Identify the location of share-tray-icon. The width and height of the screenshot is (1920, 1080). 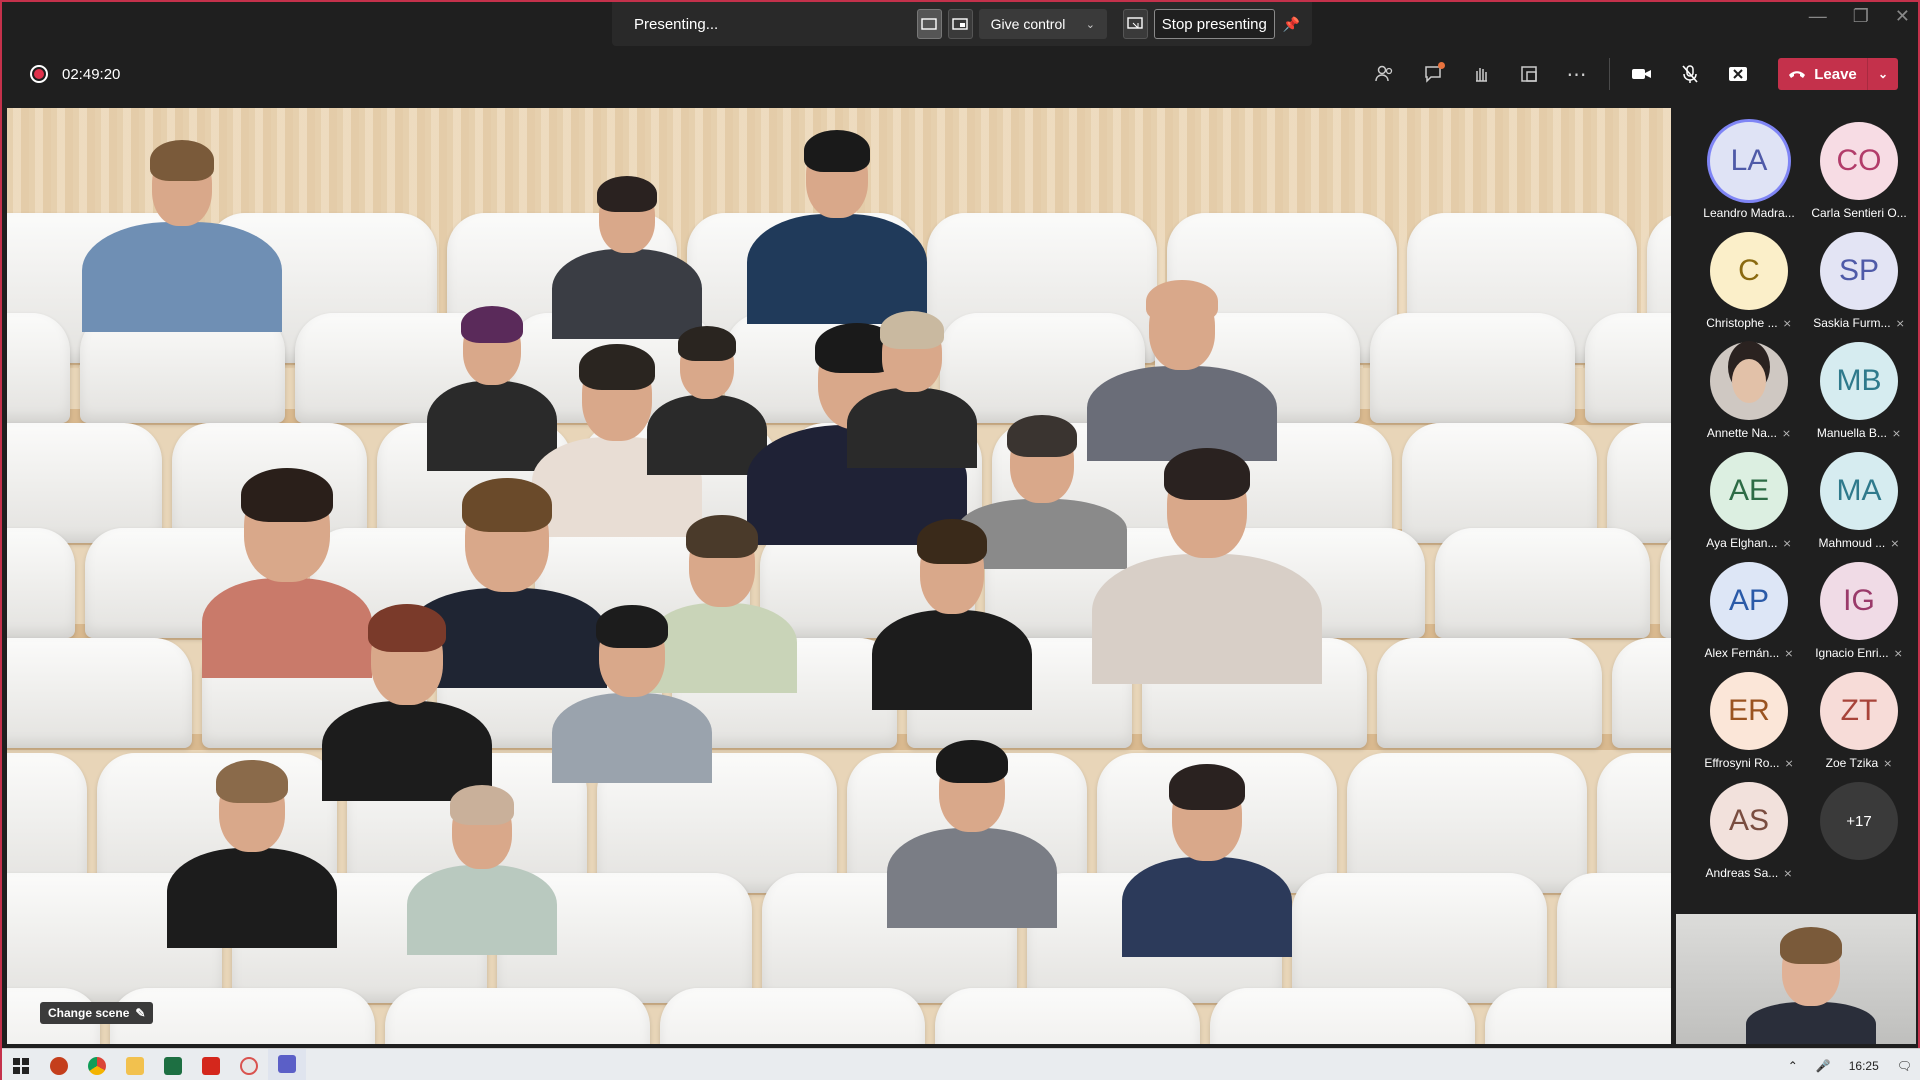
(1738, 74).